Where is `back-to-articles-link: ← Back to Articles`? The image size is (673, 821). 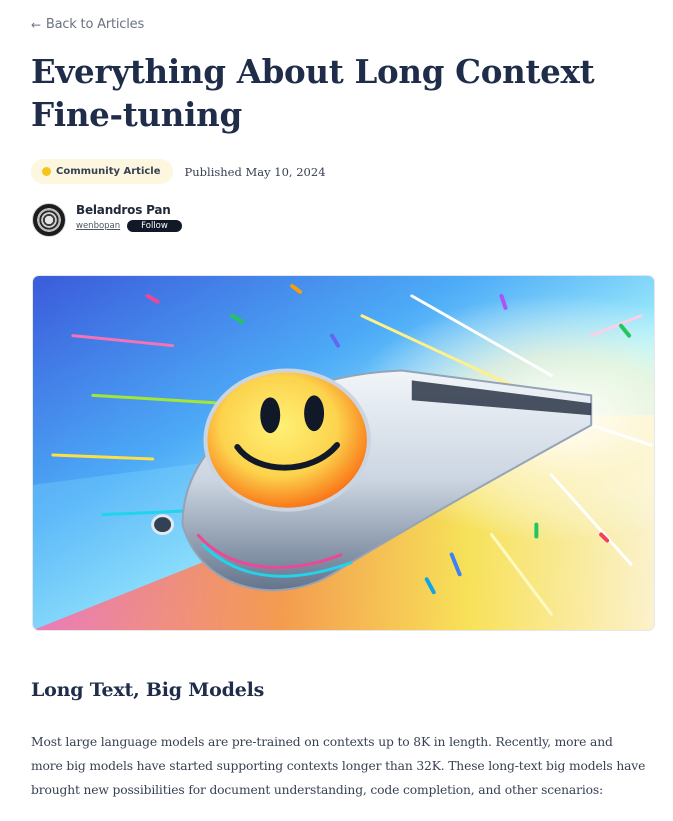 back-to-articles-link: ← Back to Articles is located at coordinates (87, 24).